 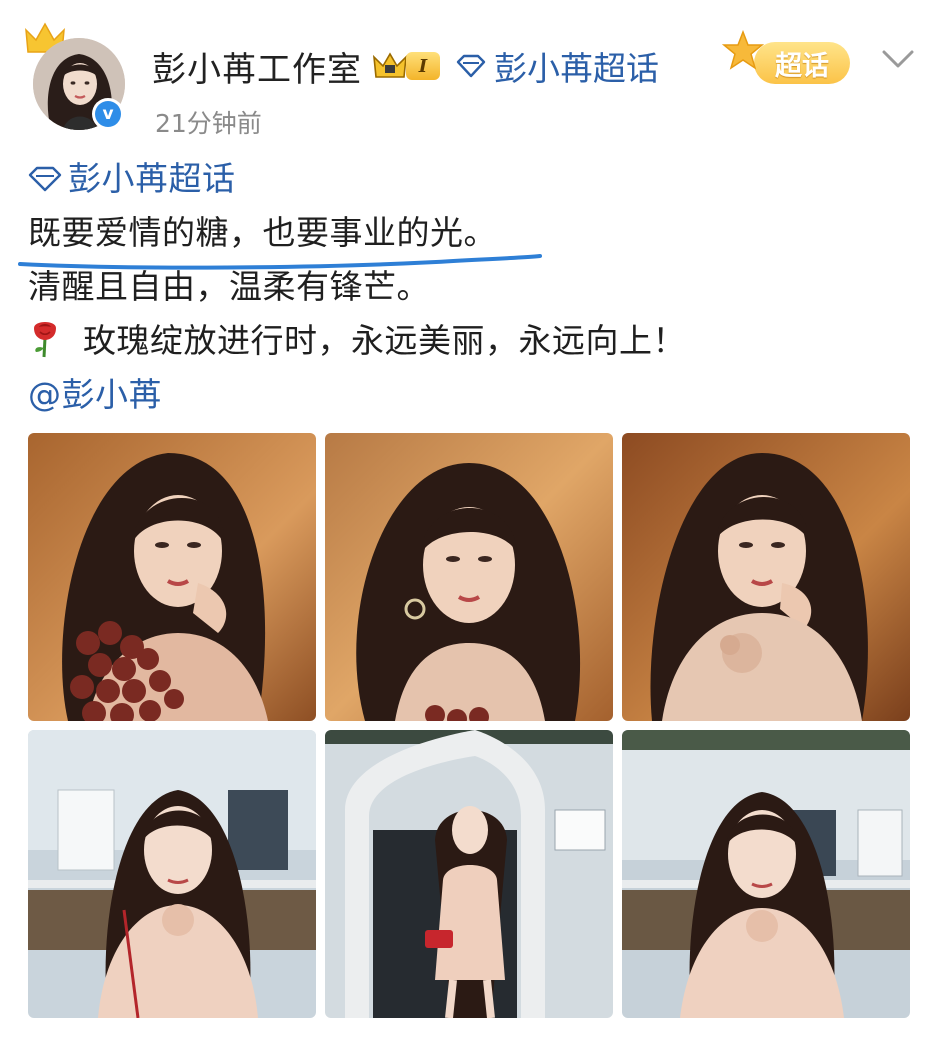 What do you see at coordinates (152, 178) in the screenshot?
I see `body-topic-label: 彭小苒超话` at bounding box center [152, 178].